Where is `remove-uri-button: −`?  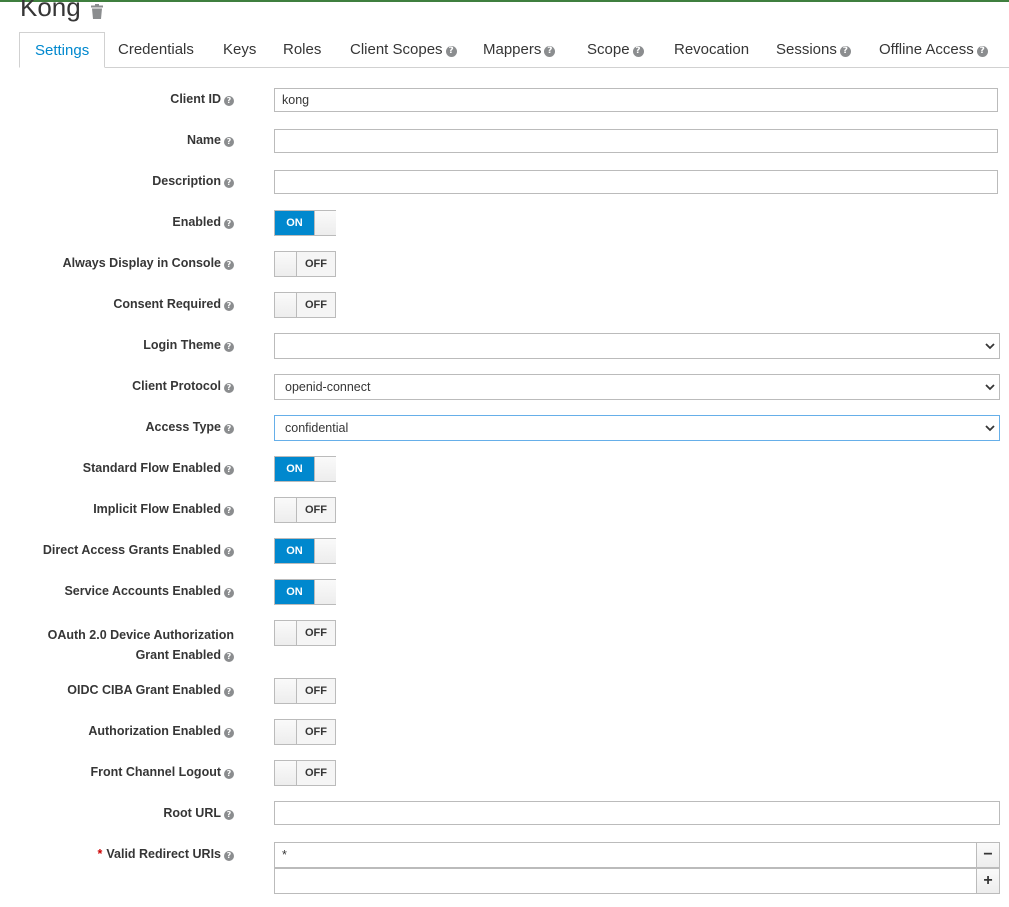 remove-uri-button: − is located at coordinates (988, 855).